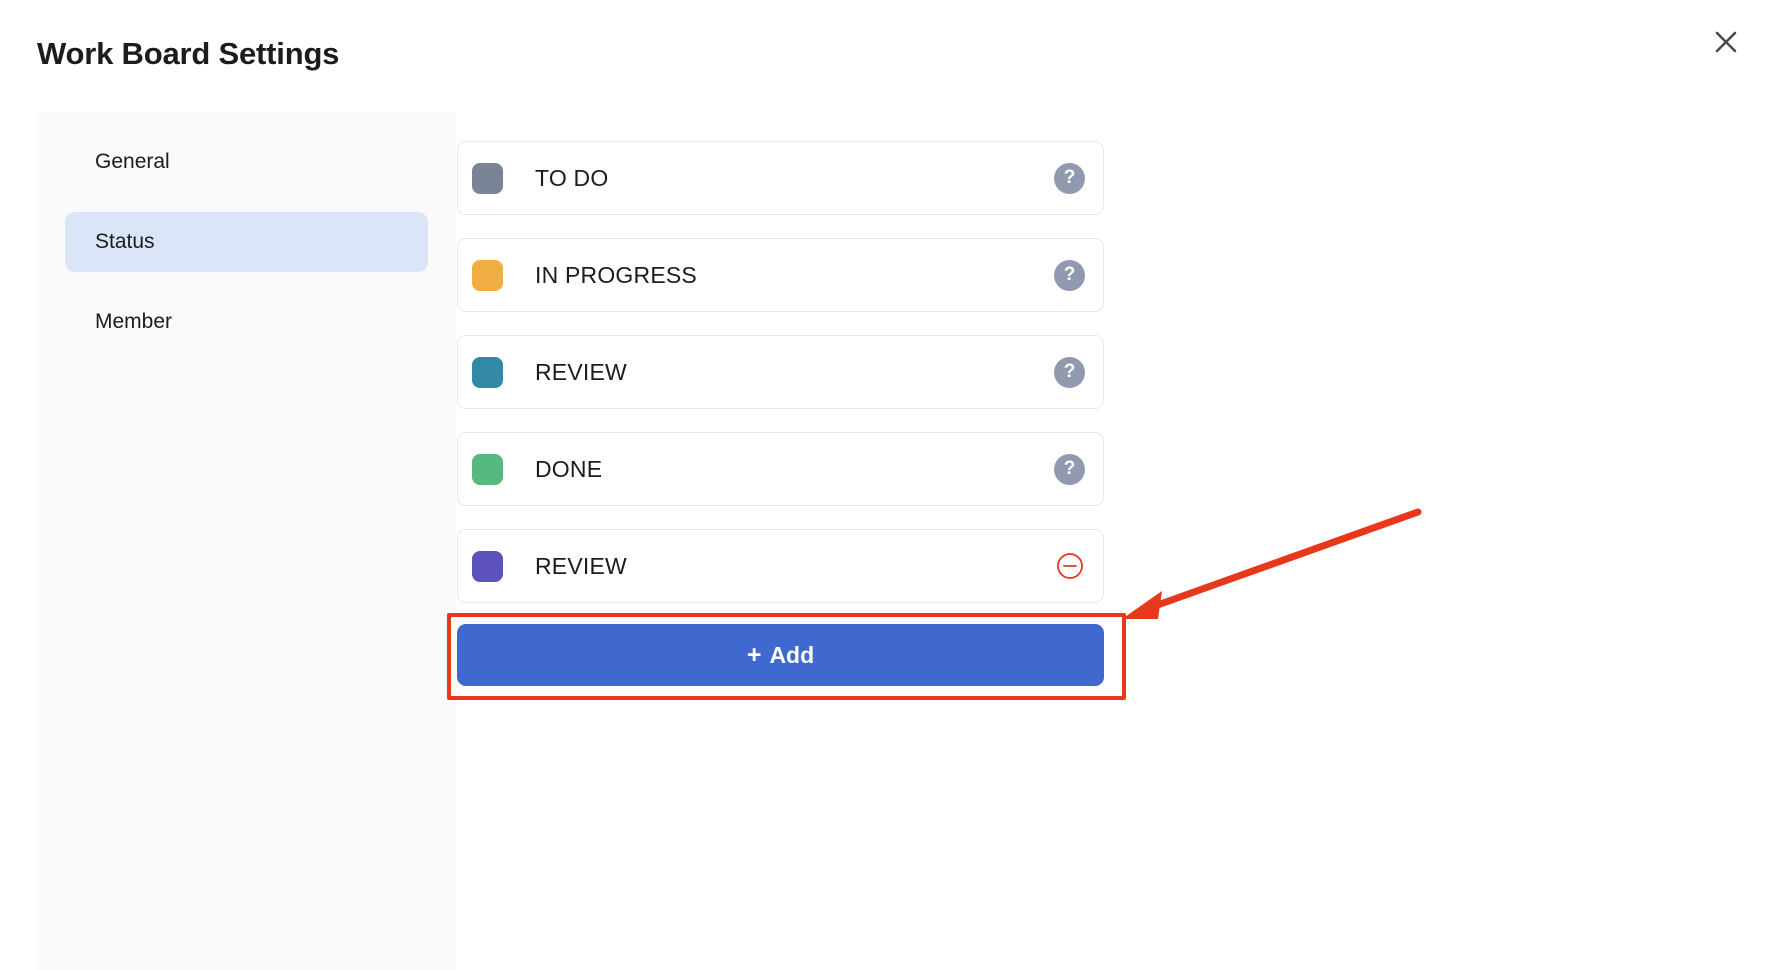 The width and height of the screenshot is (1770, 970). What do you see at coordinates (780, 275) in the screenshot?
I see `status-row: IN PROGRESS?` at bounding box center [780, 275].